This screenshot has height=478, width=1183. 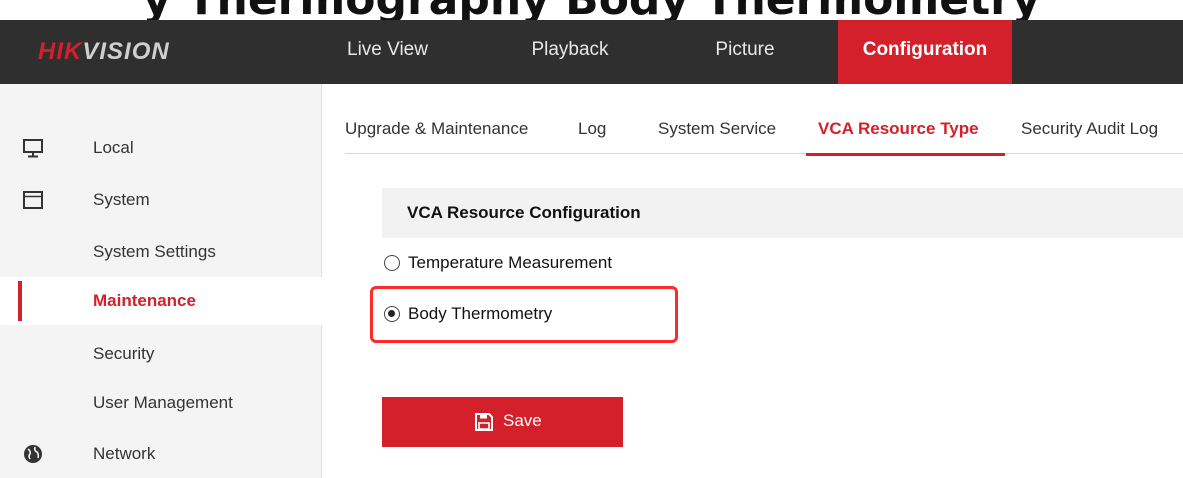 What do you see at coordinates (161, 200) in the screenshot?
I see `sidebar-item-system: System` at bounding box center [161, 200].